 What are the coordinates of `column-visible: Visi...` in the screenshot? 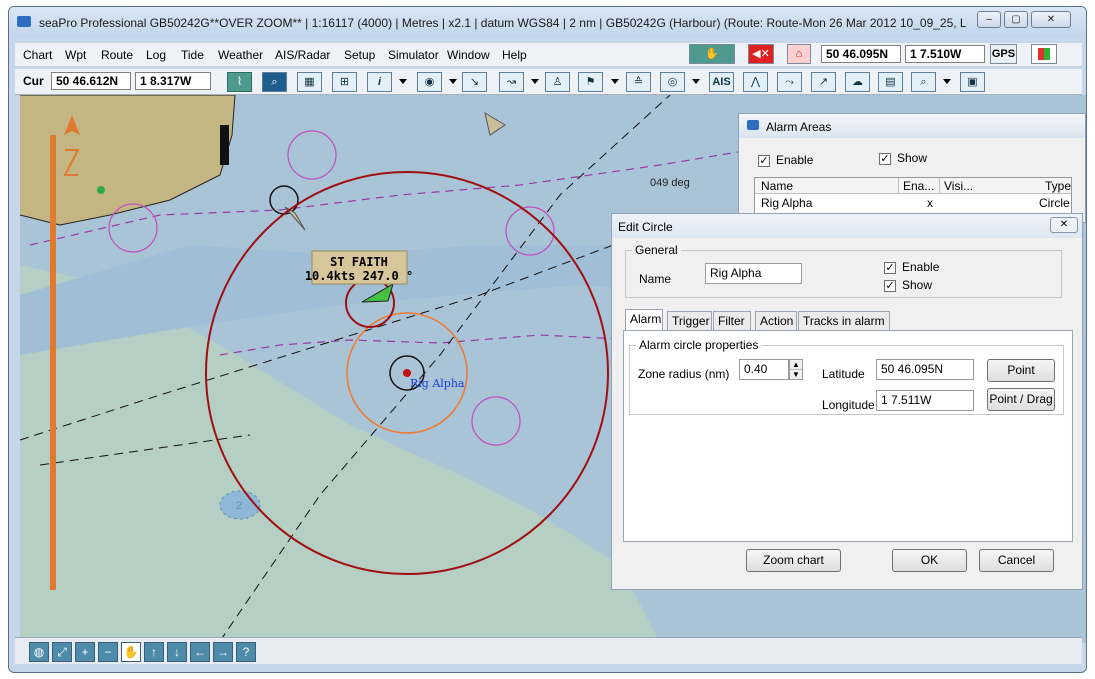 It's located at (956, 186).